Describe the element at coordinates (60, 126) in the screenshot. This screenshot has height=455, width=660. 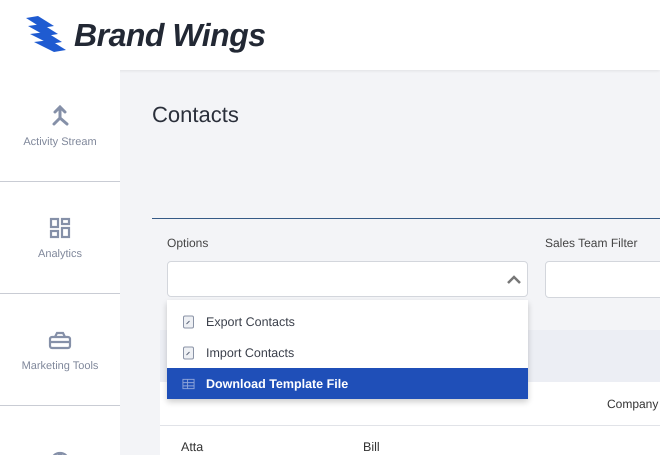
I see `sidebar-item: Activity Stream` at that location.